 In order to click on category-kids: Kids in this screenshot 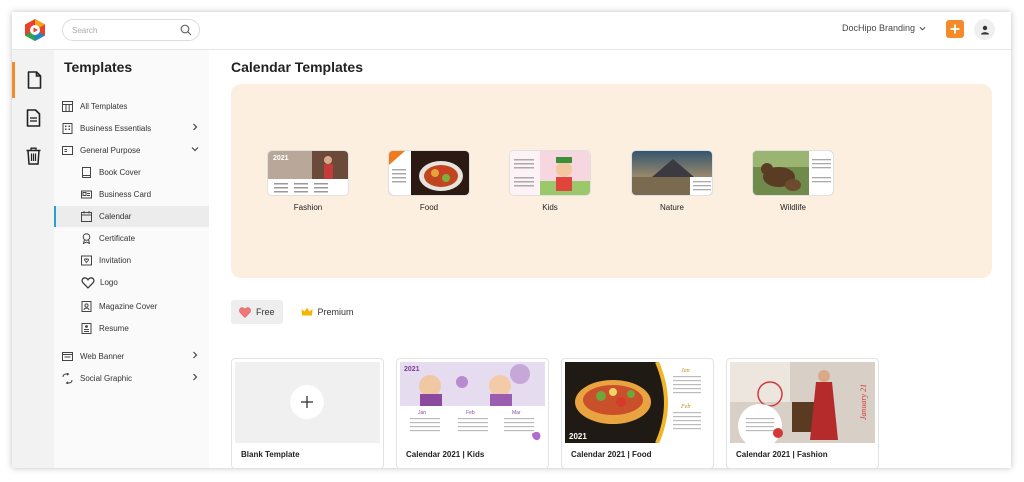, I will do `click(550, 181)`.